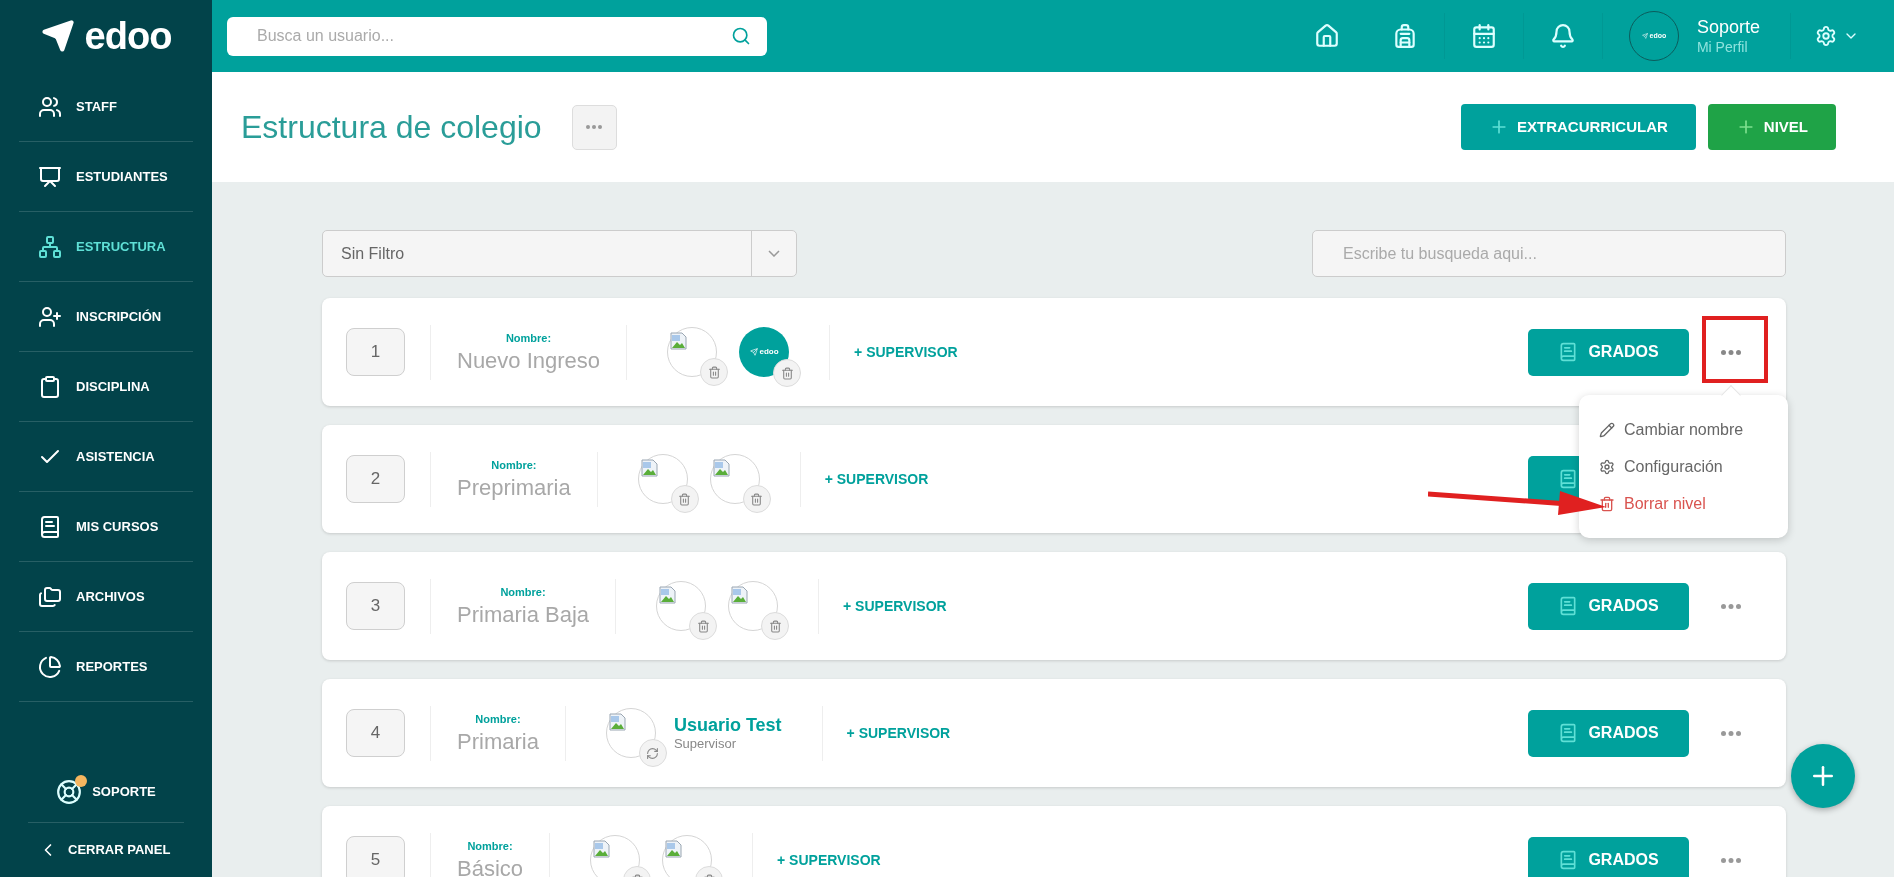 The image size is (1894, 877). Describe the element at coordinates (1683, 429) in the screenshot. I see `menu-item: Cambiar nombre` at that location.